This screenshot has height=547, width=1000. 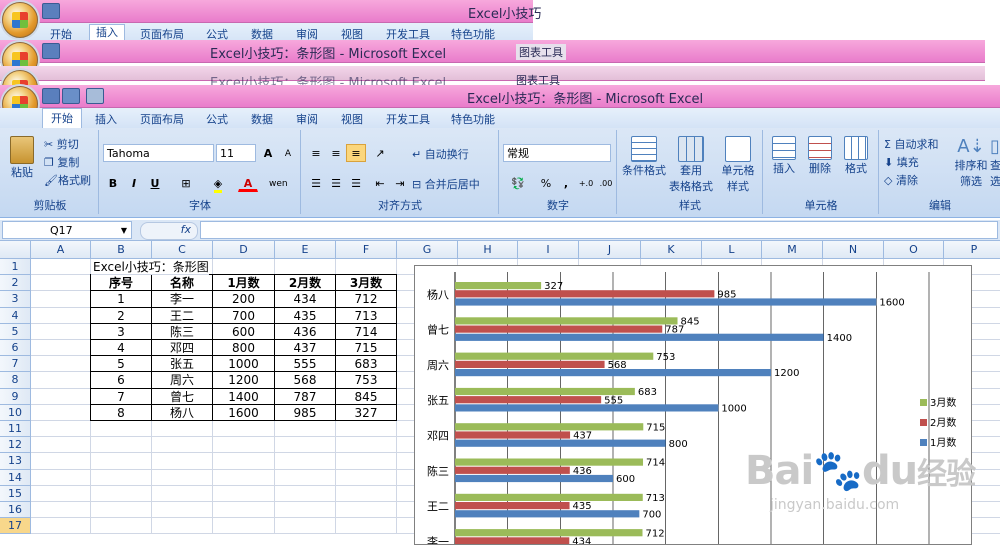 What do you see at coordinates (316, 153) in the screenshot?
I see `align-top-button: ≡` at bounding box center [316, 153].